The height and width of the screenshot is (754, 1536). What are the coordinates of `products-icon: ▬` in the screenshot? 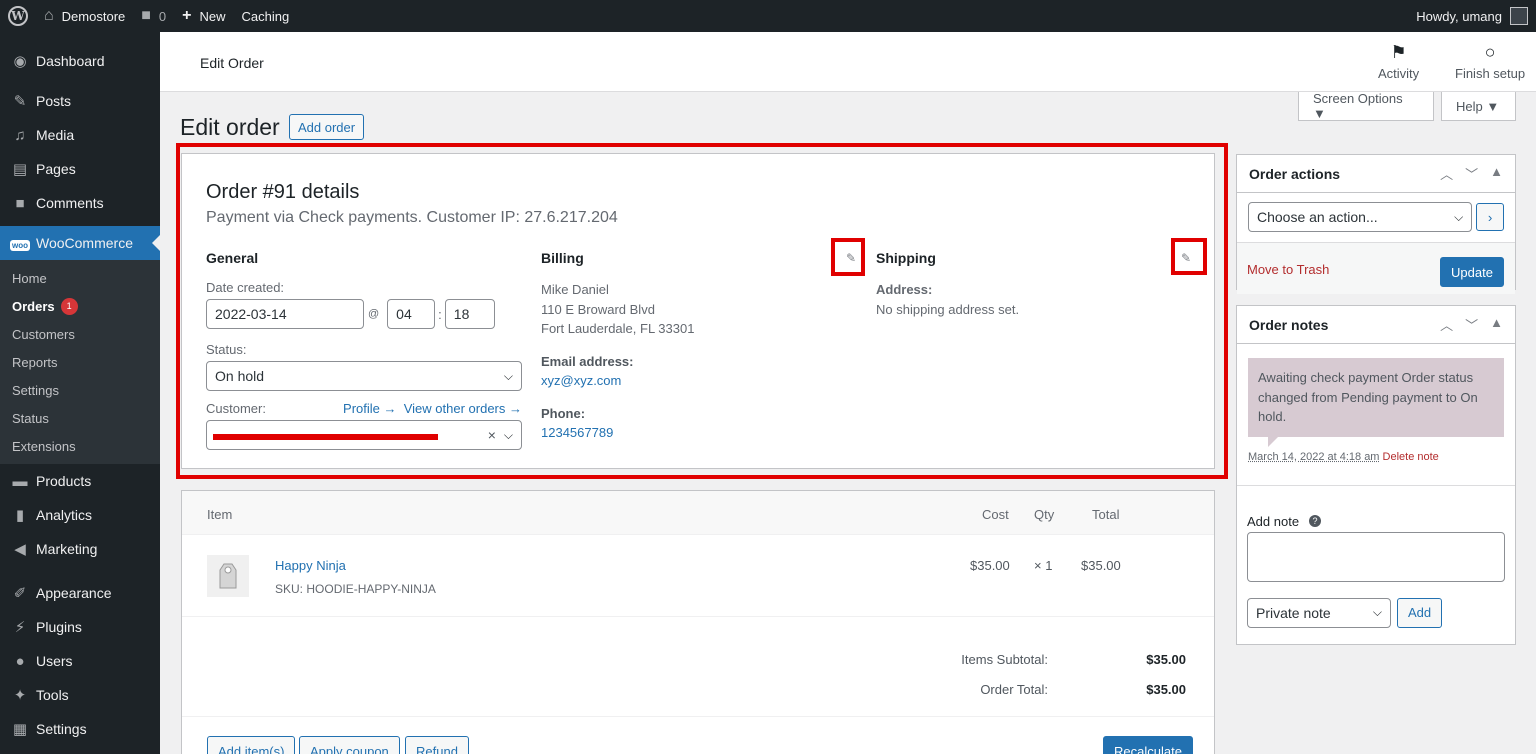 It's located at (20, 481).